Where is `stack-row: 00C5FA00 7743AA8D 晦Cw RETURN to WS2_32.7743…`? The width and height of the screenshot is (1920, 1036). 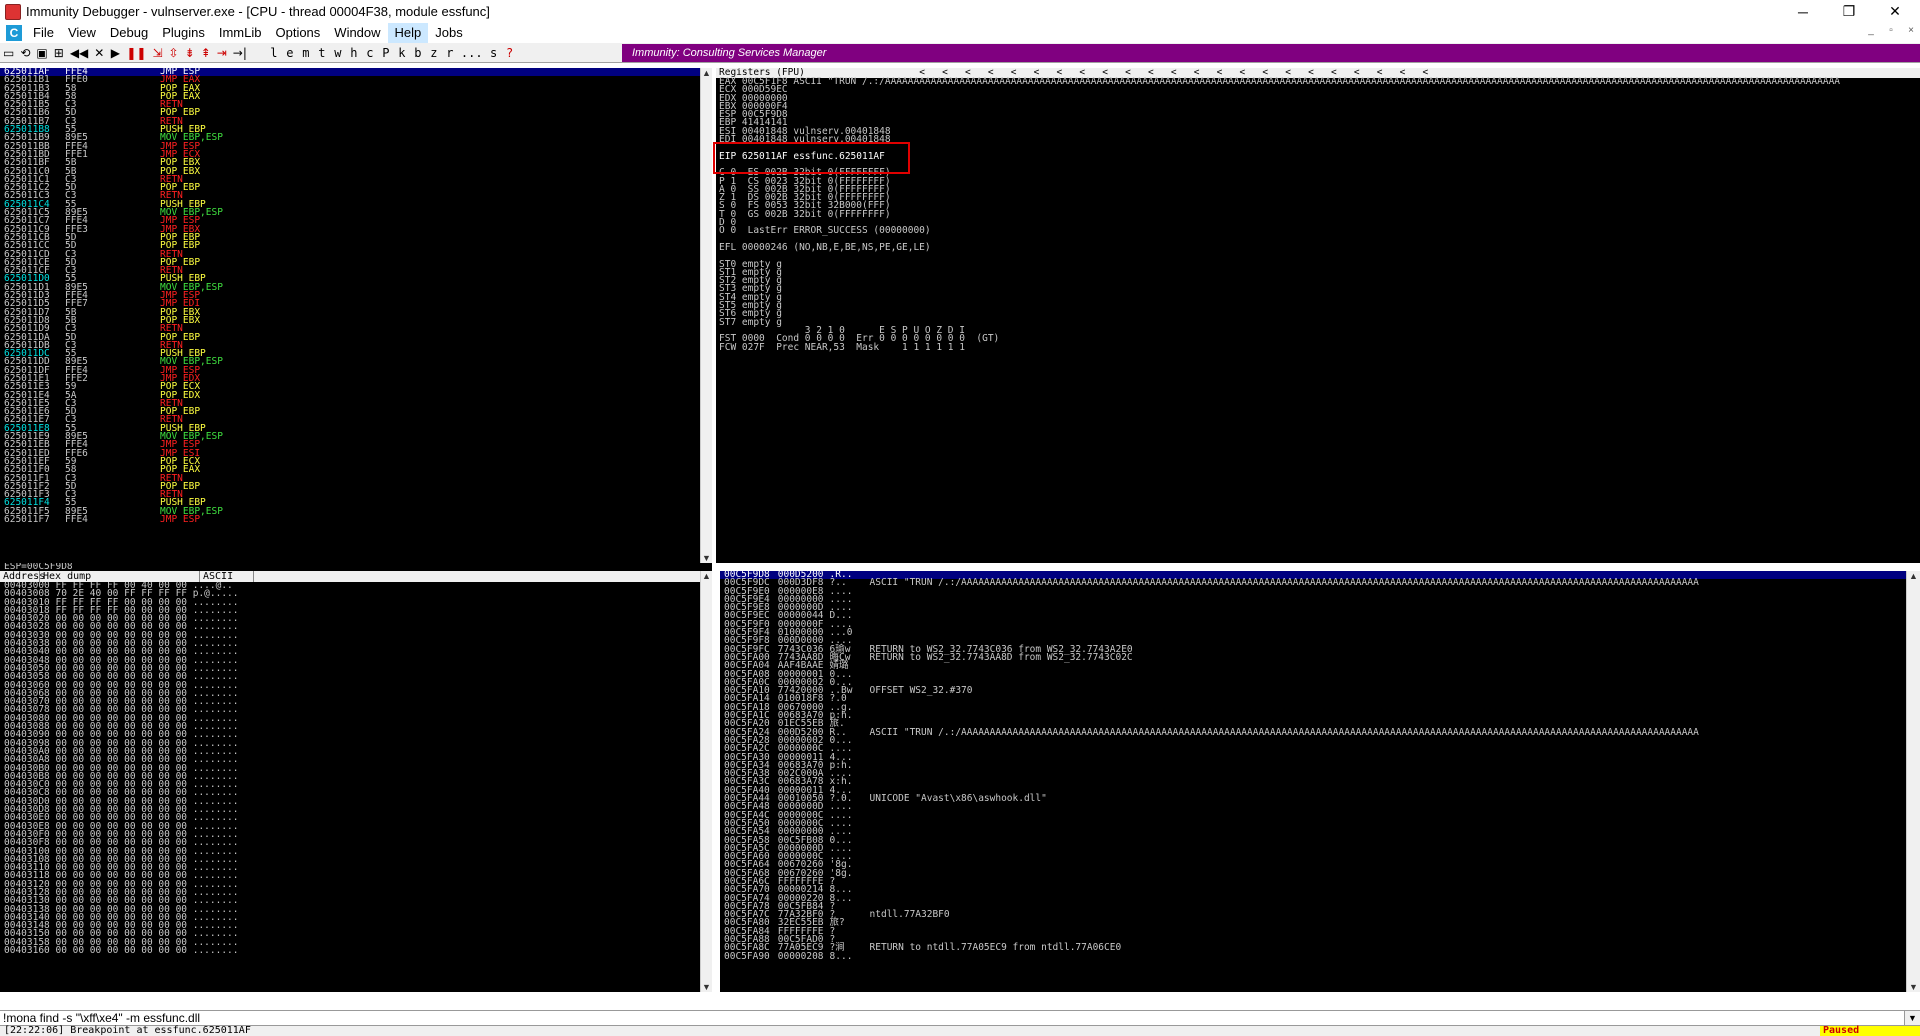
stack-row: 00C5FA00 7743AA8D 晦Cw RETURN to WS2_32.7743… is located at coordinates (1313, 658).